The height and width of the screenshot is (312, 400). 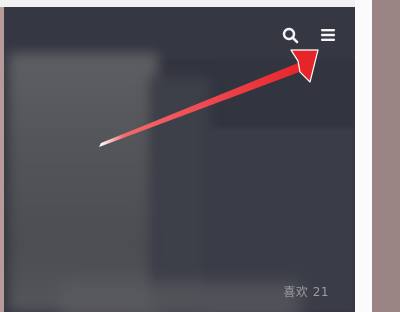 What do you see at coordinates (180, 297) in the screenshot?
I see `blurred-footer` at bounding box center [180, 297].